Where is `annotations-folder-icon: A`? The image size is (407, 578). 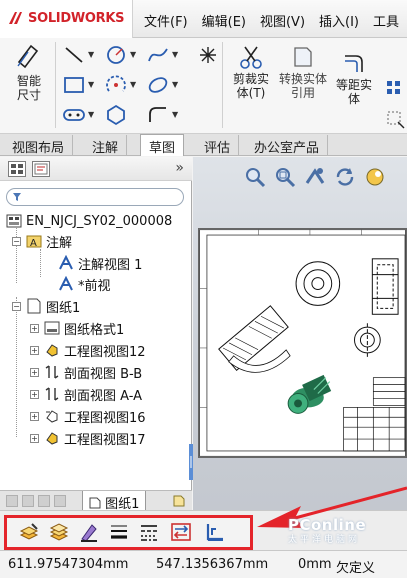 annotations-folder-icon: A is located at coordinates (34, 242).